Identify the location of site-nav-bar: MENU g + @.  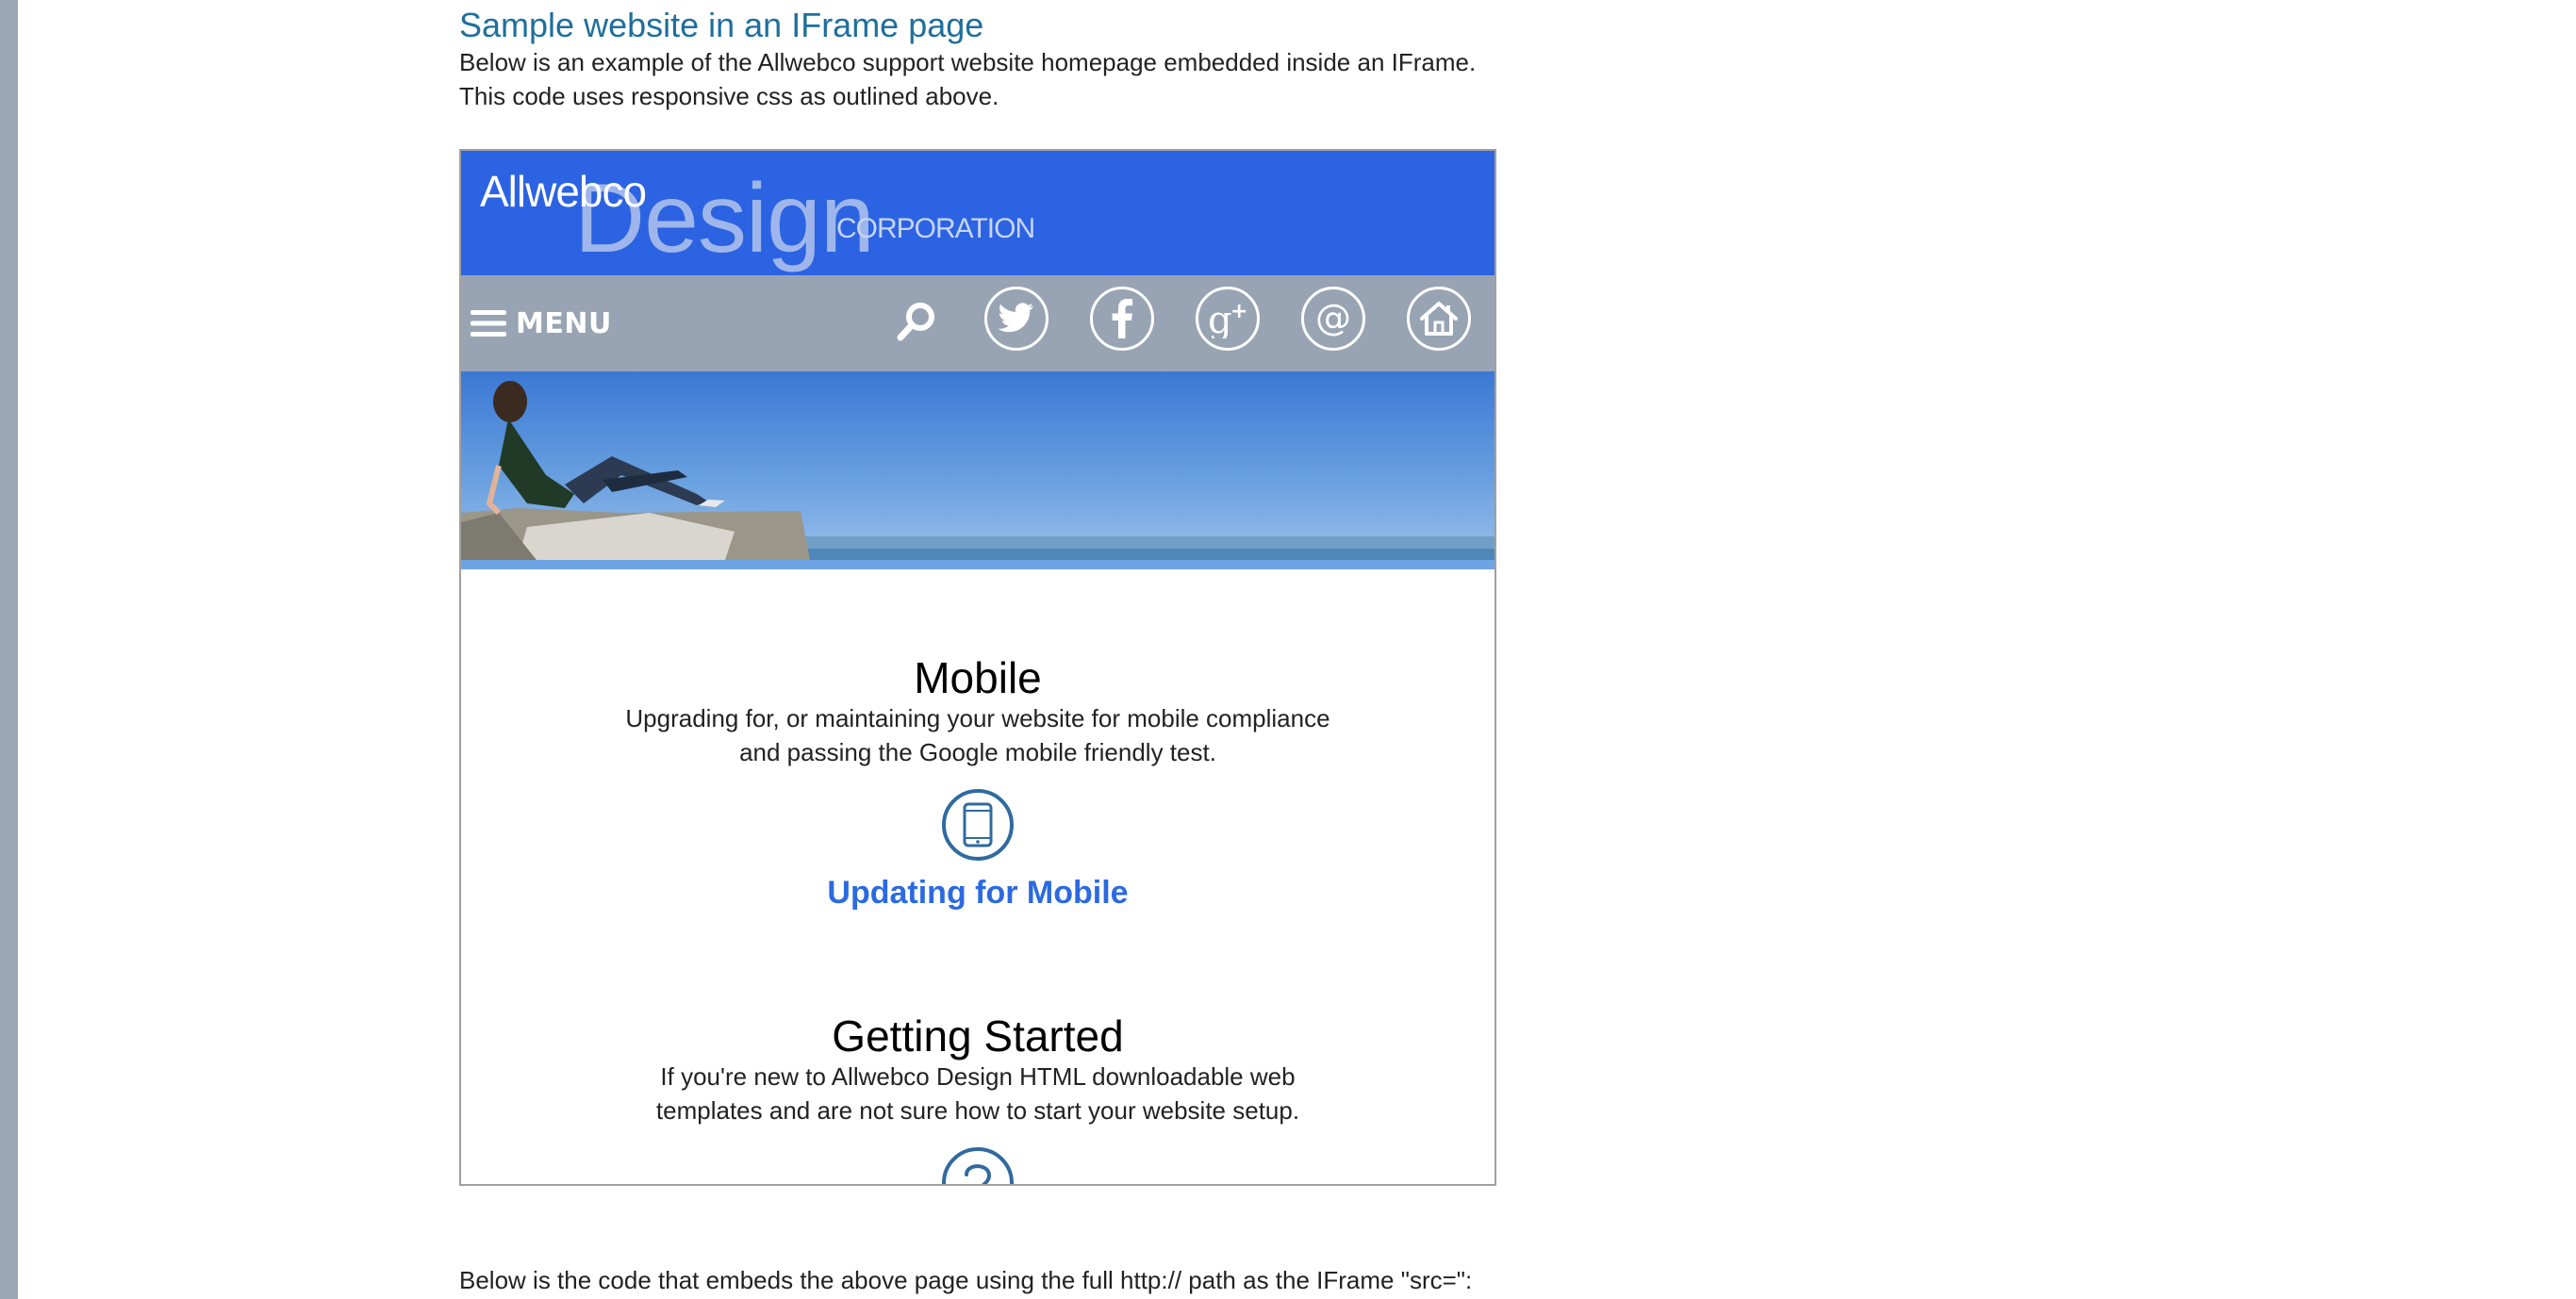
(977, 323).